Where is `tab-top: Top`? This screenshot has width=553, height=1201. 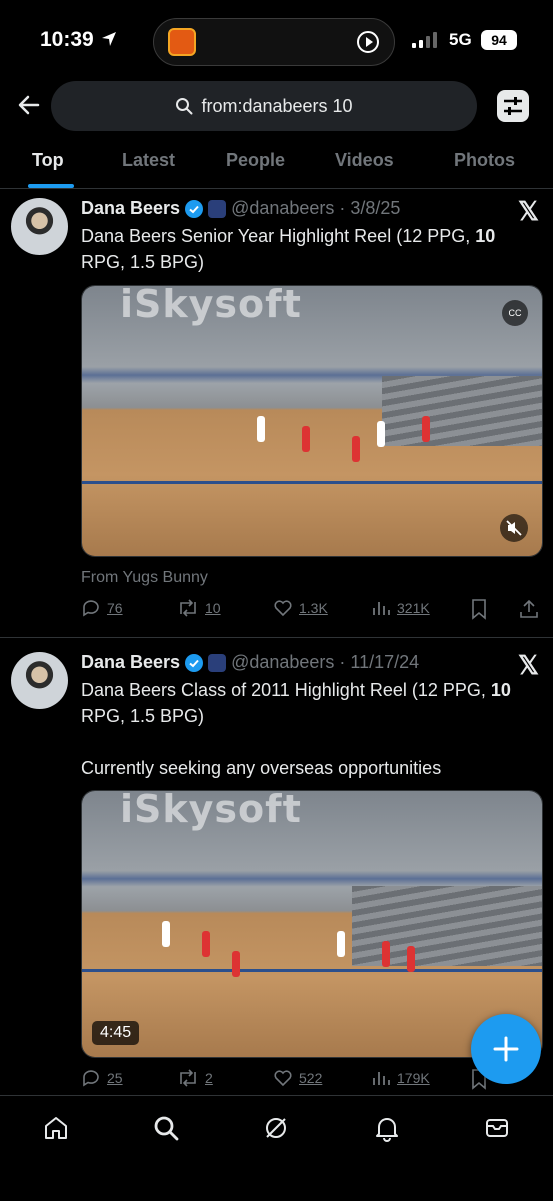 tab-top: Top is located at coordinates (48, 160).